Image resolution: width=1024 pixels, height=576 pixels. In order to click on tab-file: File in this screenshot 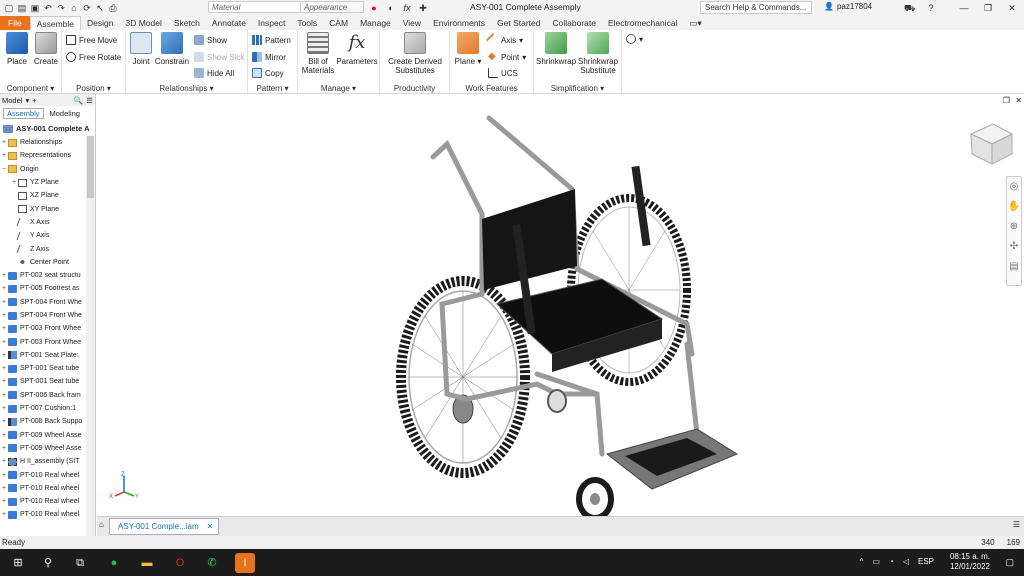, I will do `click(15, 23)`.